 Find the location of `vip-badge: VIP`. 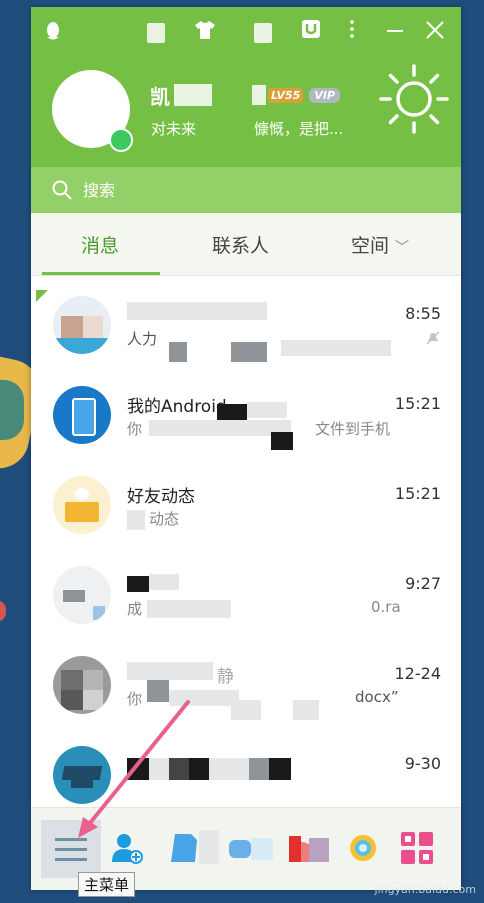

vip-badge: VIP is located at coordinates (324, 95).